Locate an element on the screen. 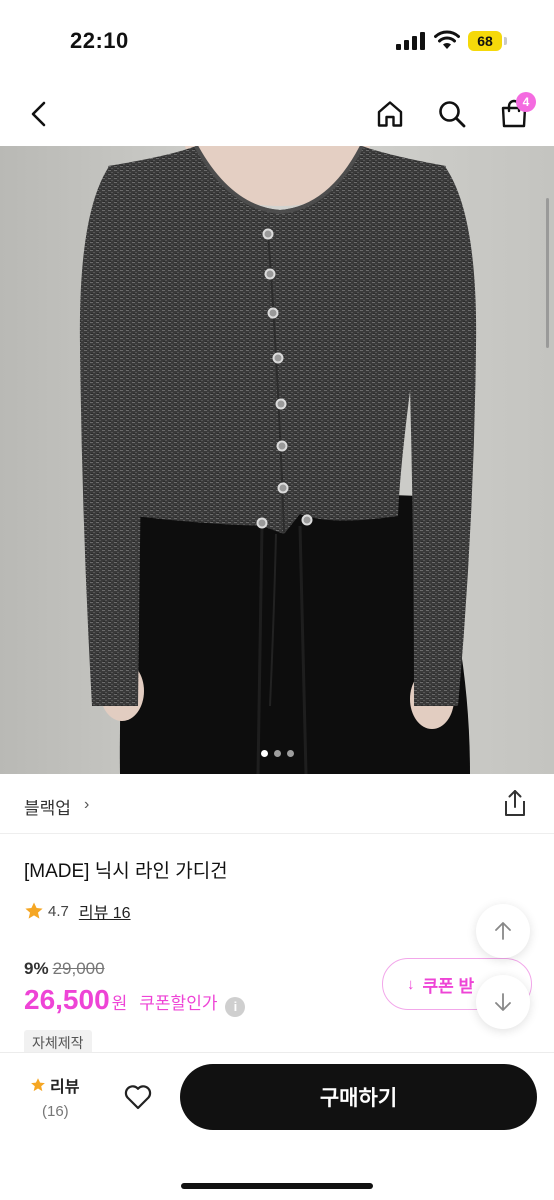 This screenshot has width=554, height=1200. cellular-signal-icon is located at coordinates (410, 41).